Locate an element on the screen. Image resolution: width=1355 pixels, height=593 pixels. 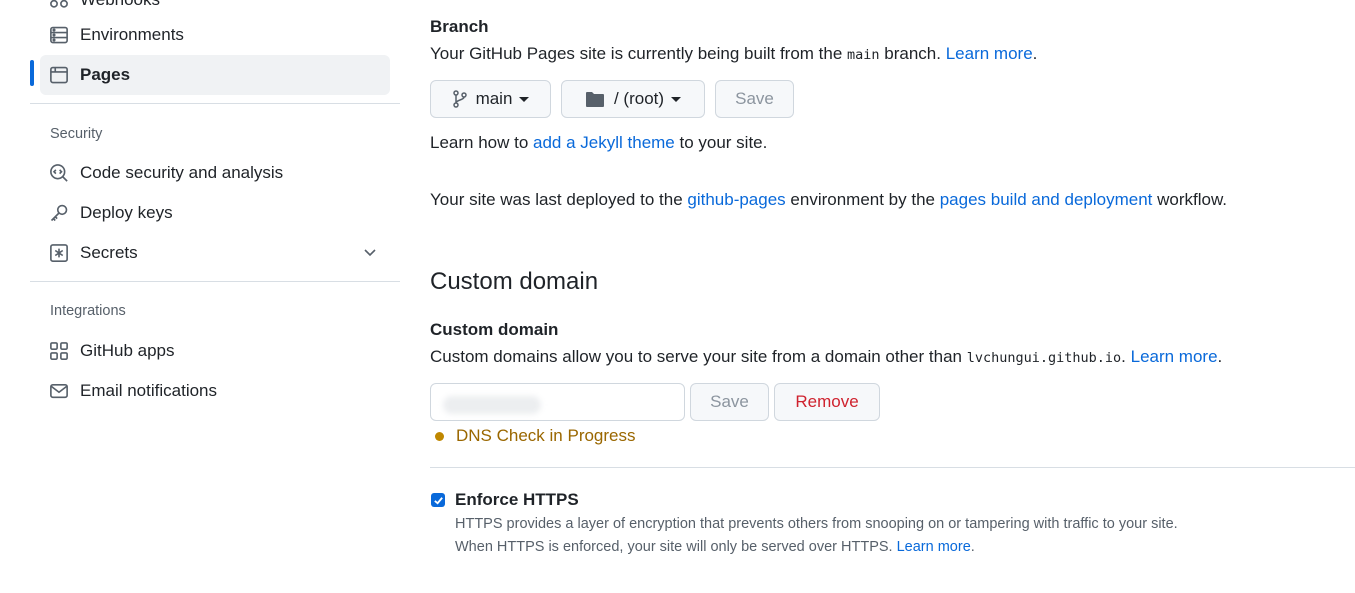
custom-domain-section-title: Custom domain is located at coordinates (514, 281).